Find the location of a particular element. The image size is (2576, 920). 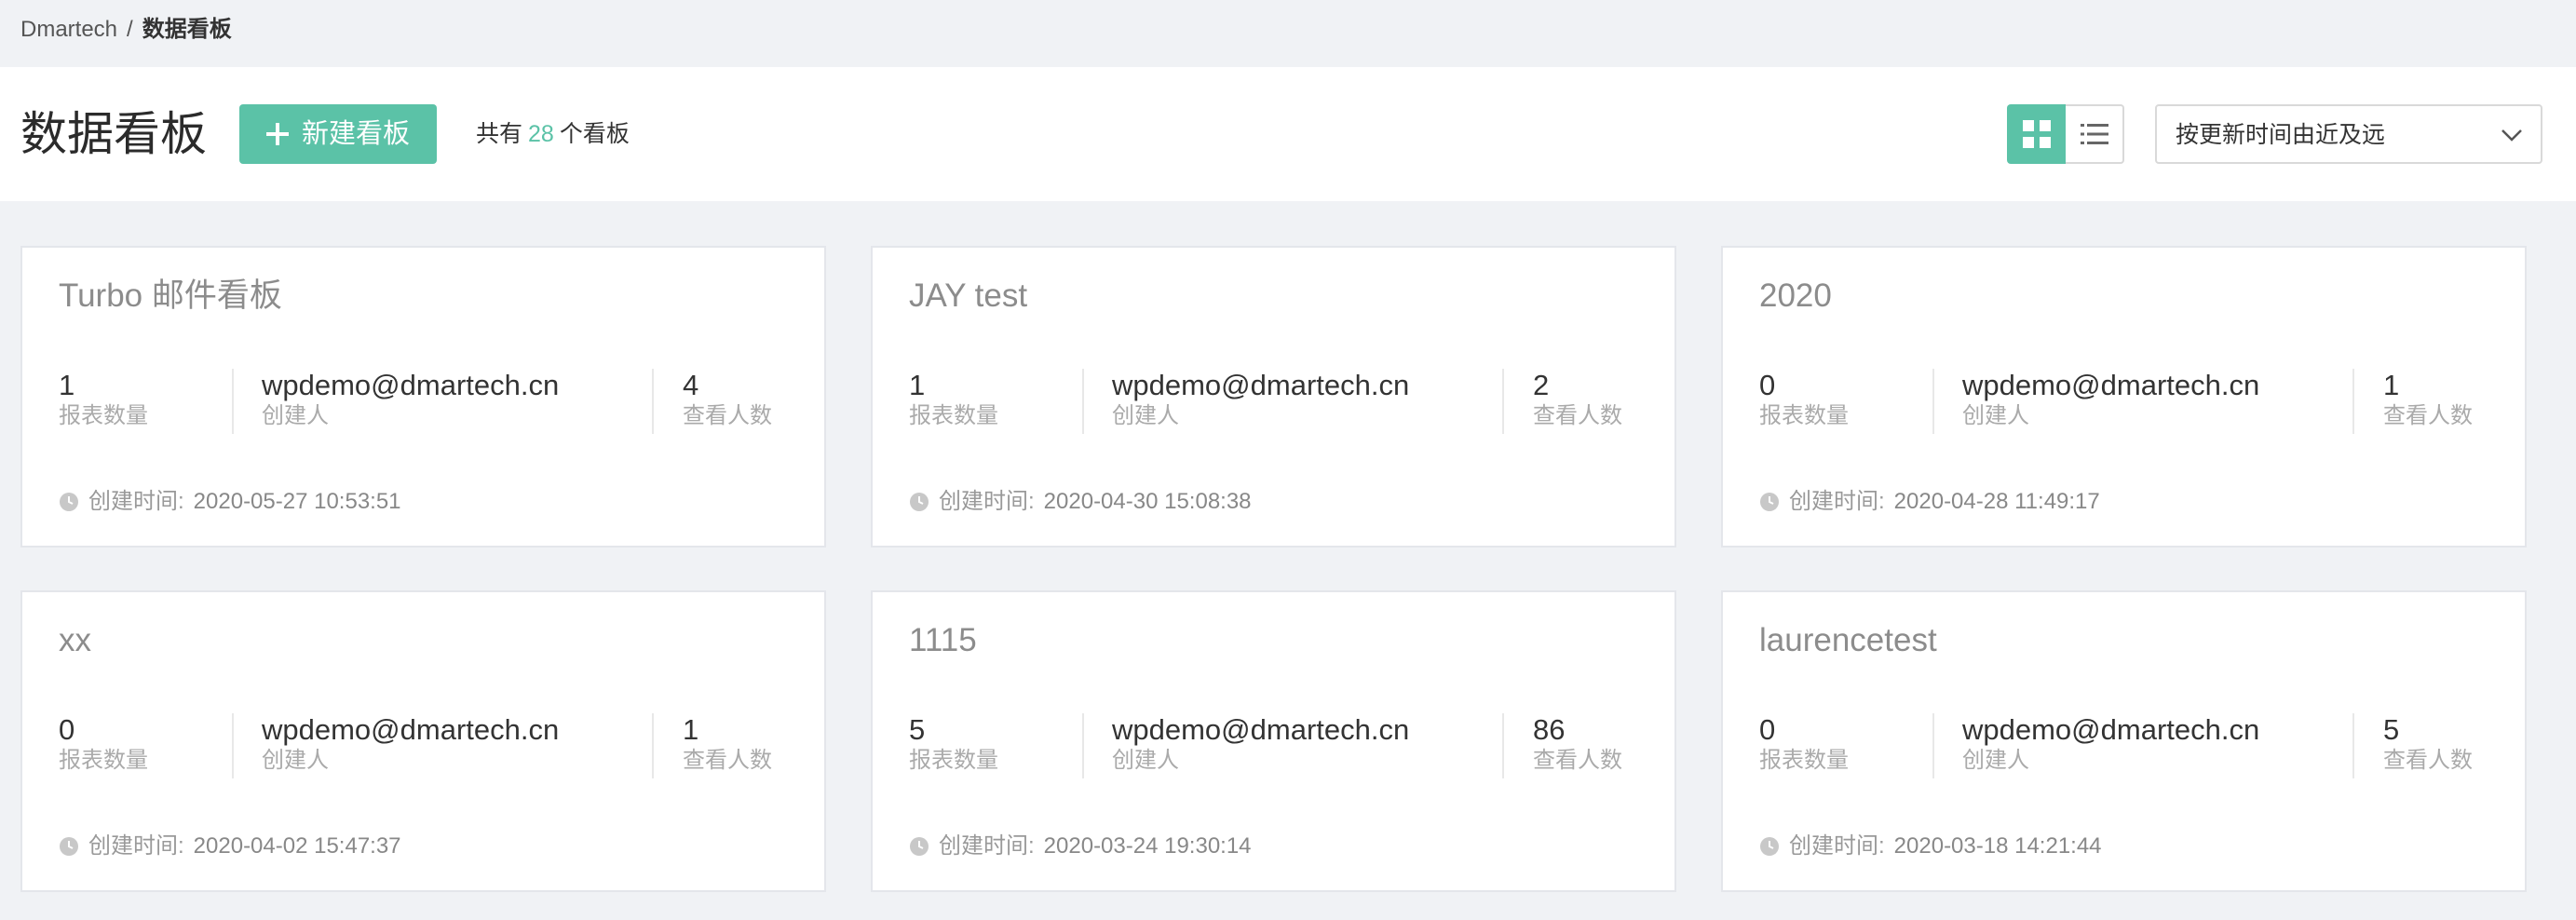

chevron-down-icon is located at coordinates (2511, 136).